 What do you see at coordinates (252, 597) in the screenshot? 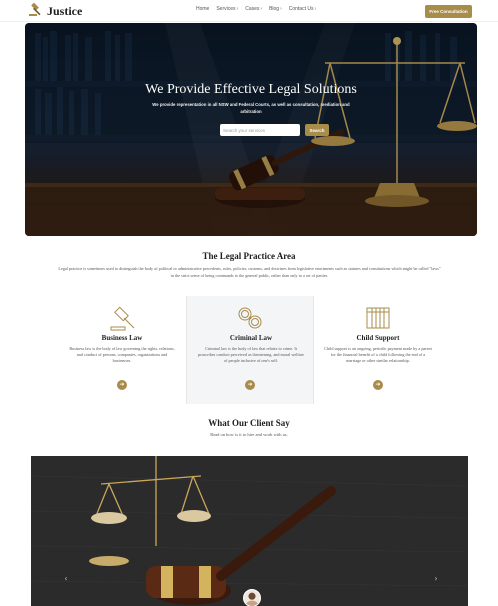
I see `client-avatar` at bounding box center [252, 597].